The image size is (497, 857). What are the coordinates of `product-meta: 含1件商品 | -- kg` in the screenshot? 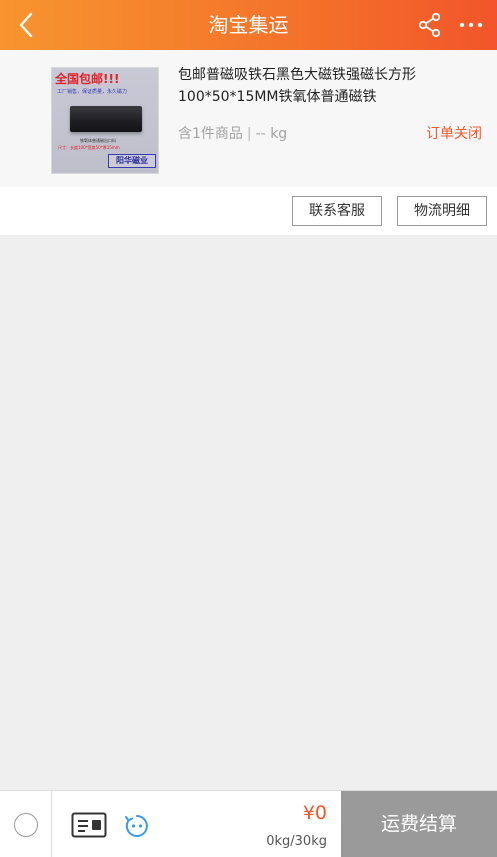 It's located at (232, 133).